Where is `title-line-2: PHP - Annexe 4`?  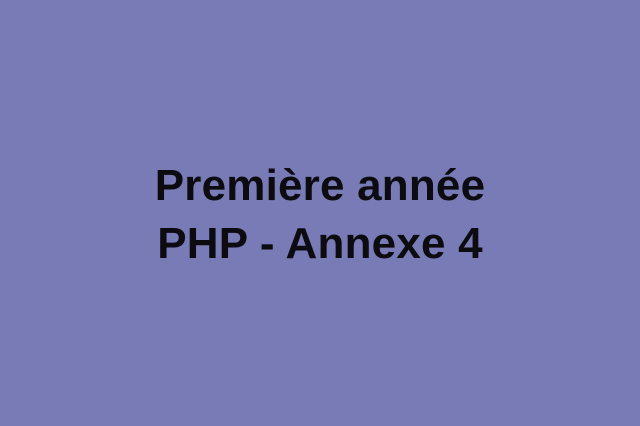
title-line-2: PHP - Annexe 4 is located at coordinates (320, 243).